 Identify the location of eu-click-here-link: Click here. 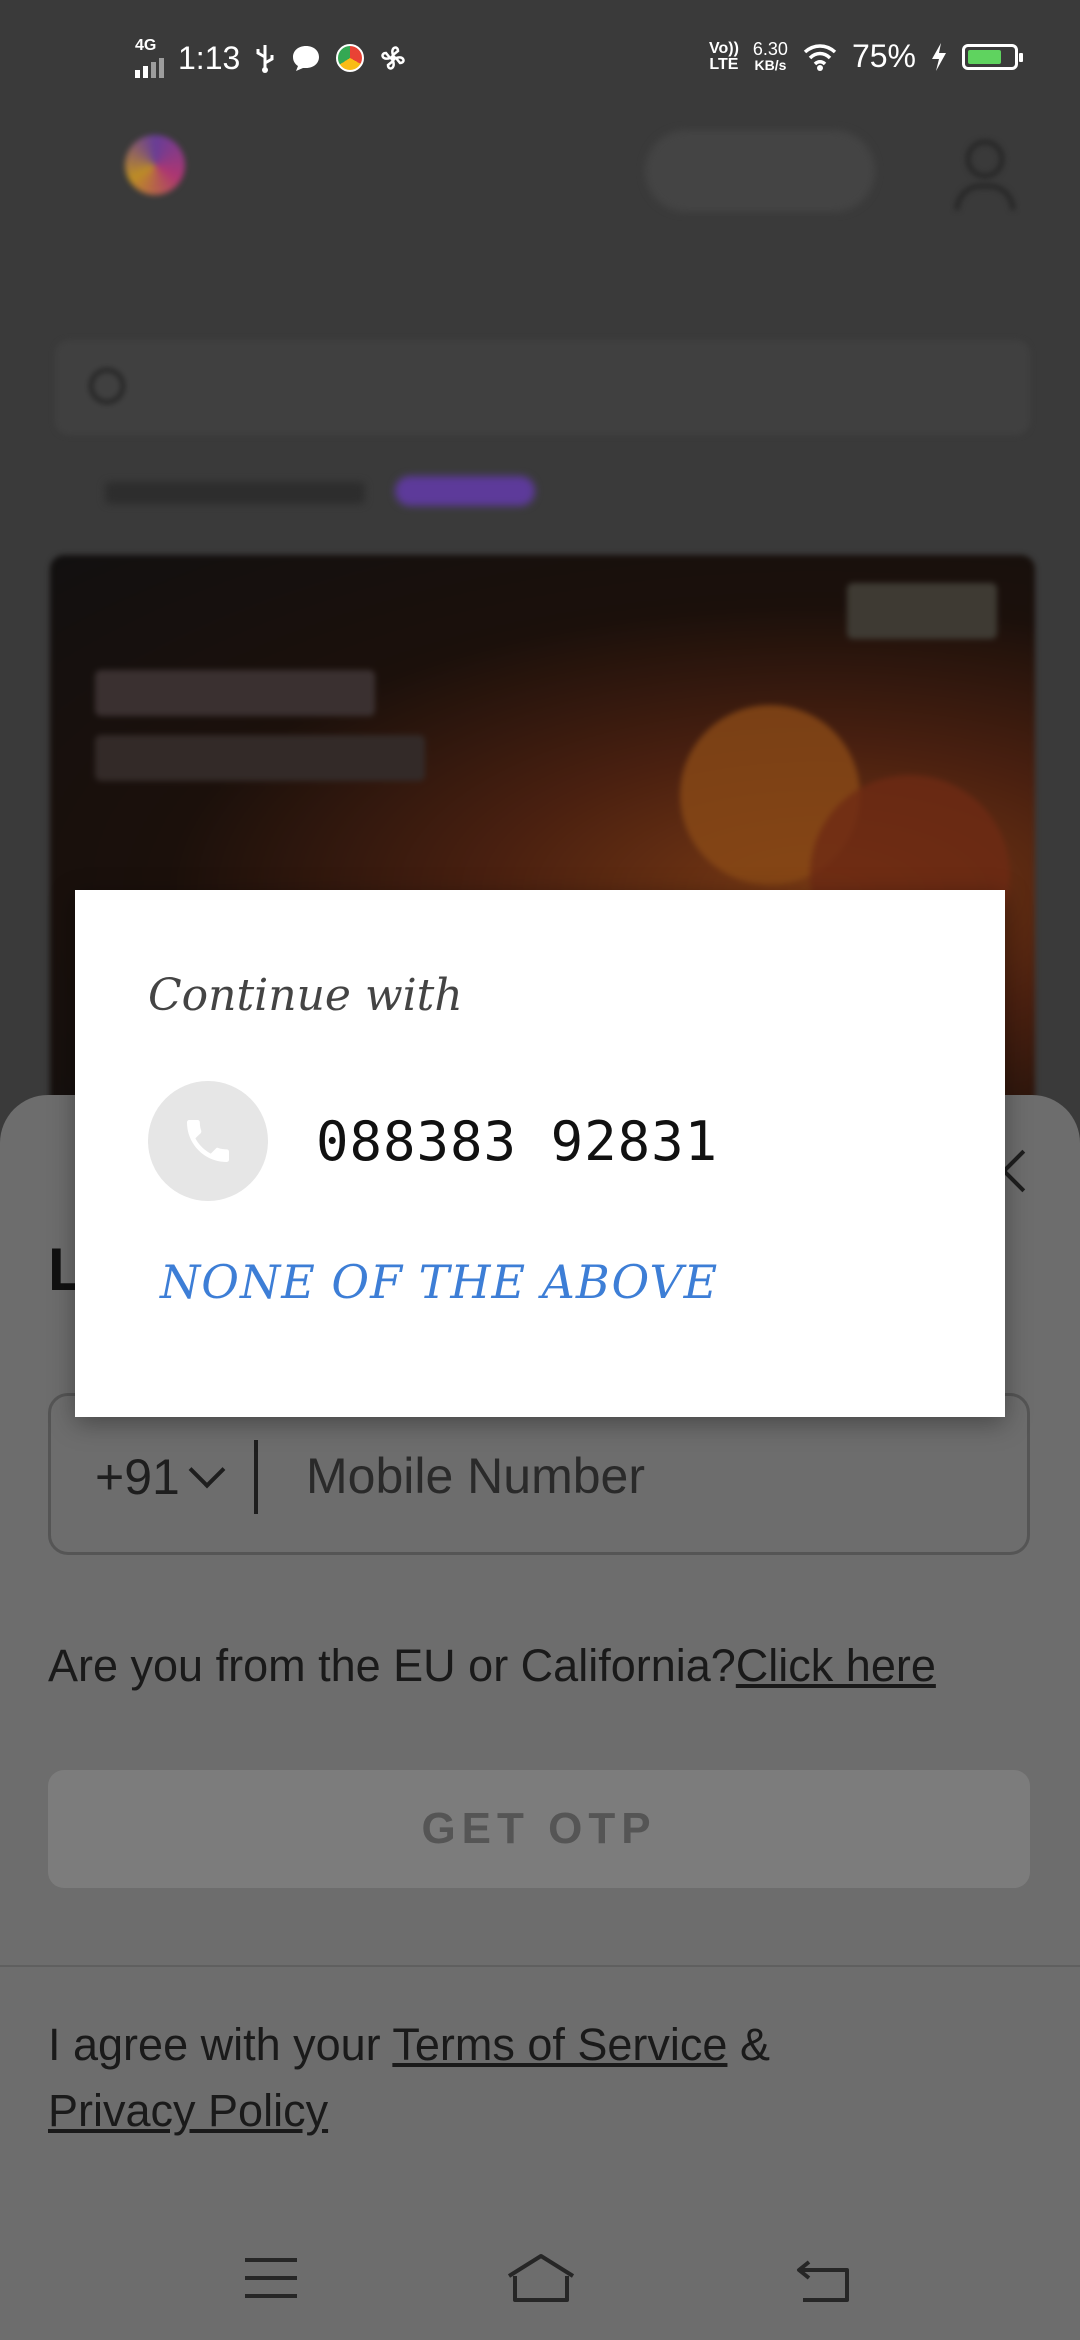
(836, 1665).